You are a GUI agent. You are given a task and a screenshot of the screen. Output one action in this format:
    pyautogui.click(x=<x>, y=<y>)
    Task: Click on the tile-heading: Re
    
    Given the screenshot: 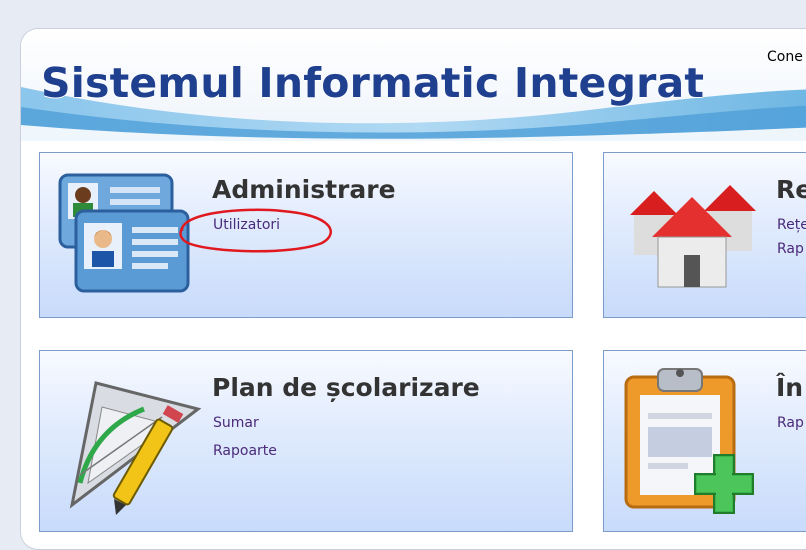 What is the action you would take?
    pyautogui.click(x=791, y=189)
    